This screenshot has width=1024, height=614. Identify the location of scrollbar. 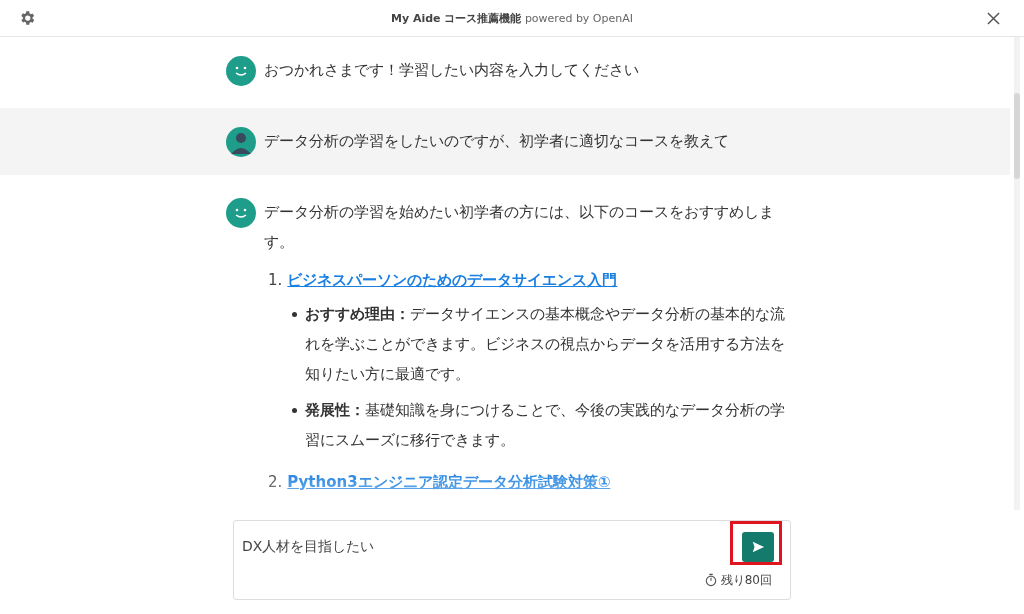
(1017, 273).